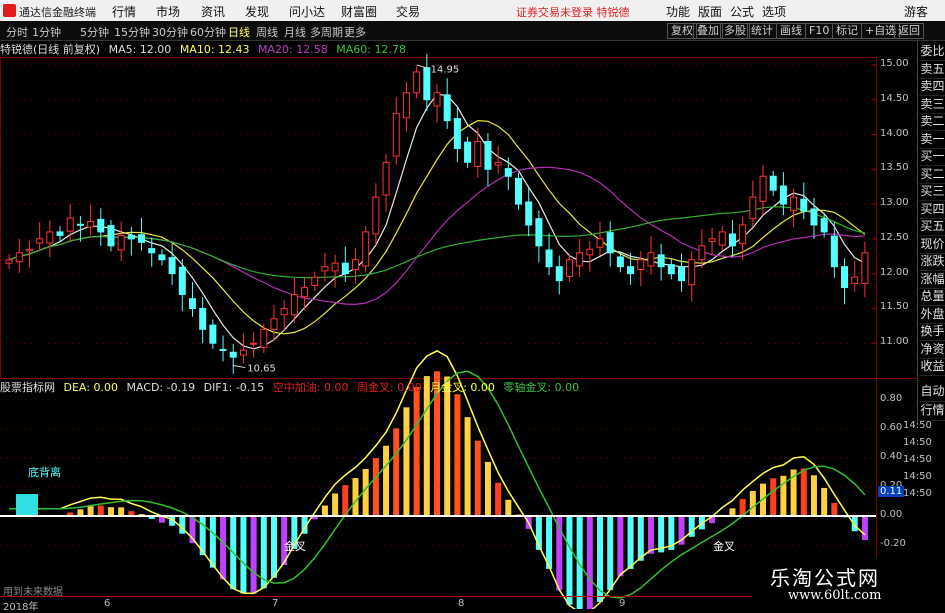 This screenshot has height=613, width=945. What do you see at coordinates (891, 398) in the screenshot?
I see `sub-tick: 0.80` at bounding box center [891, 398].